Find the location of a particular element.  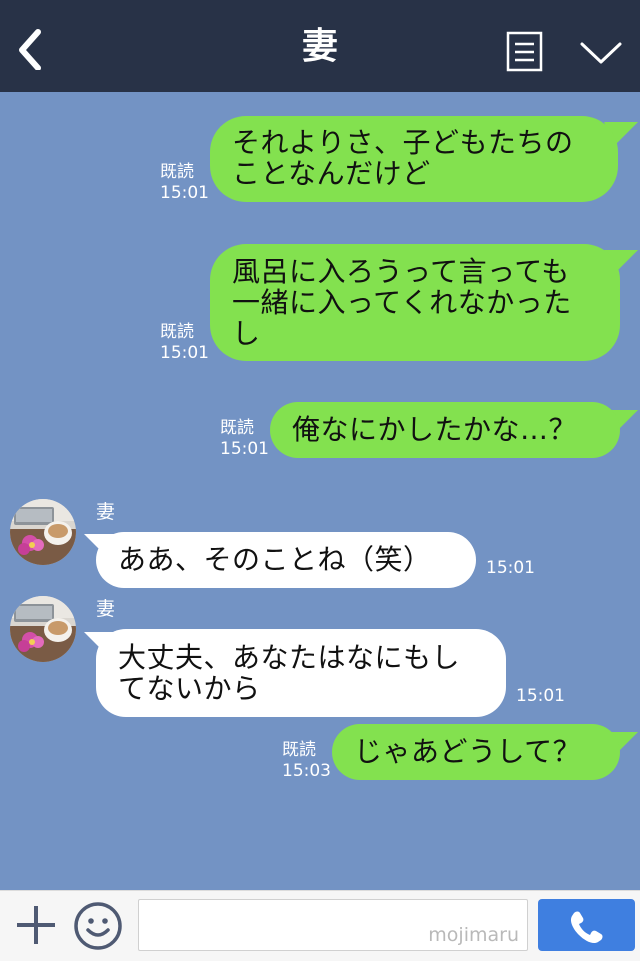

message-line: 俺なにかしたかな…？ is located at coordinates (435, 429).